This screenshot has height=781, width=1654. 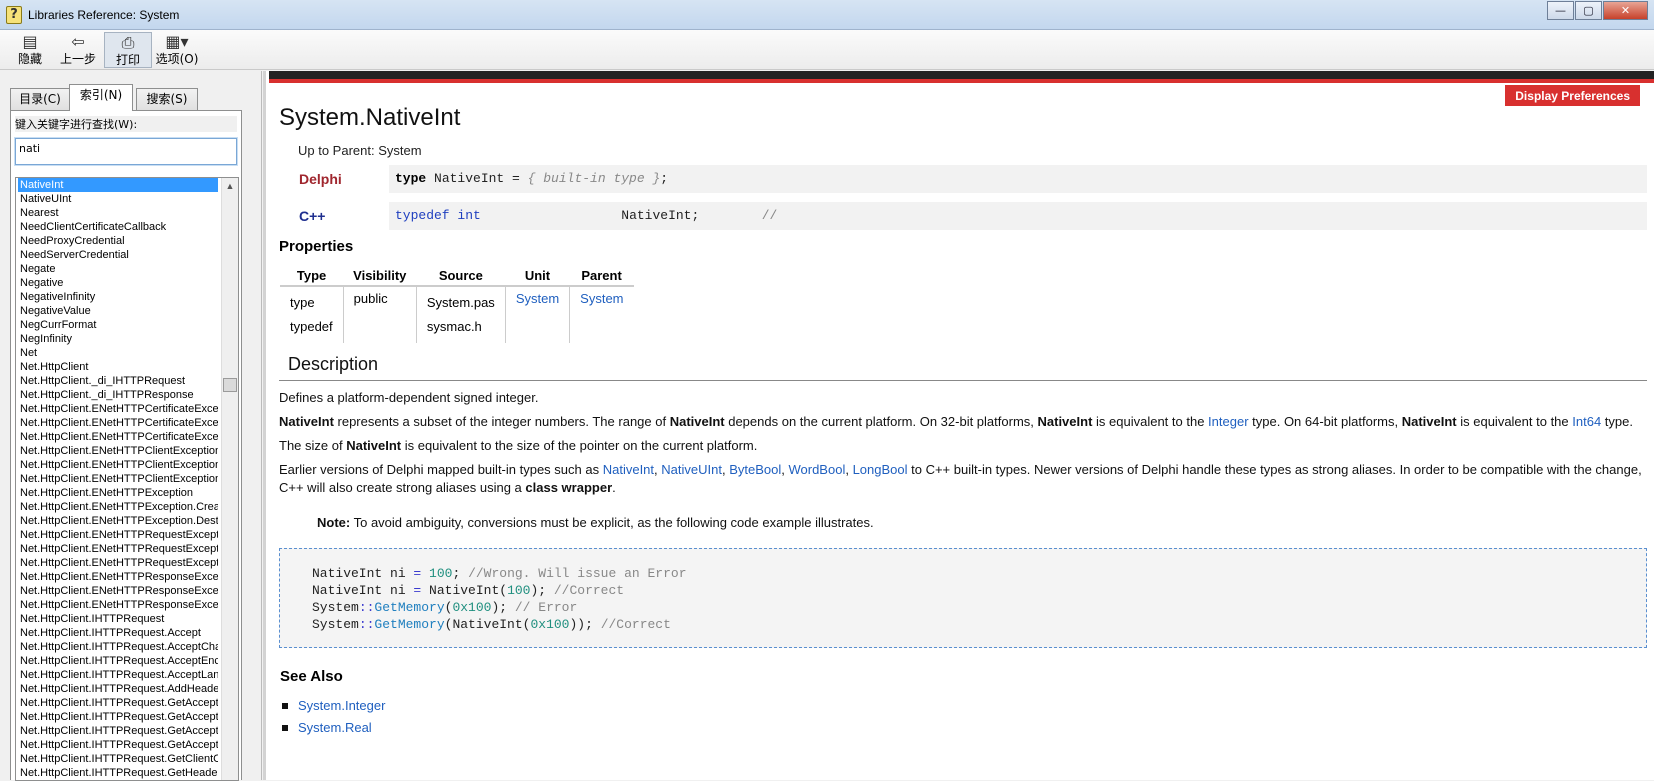 I want to click on tab-search: 搜索(S), so click(x=167, y=99).